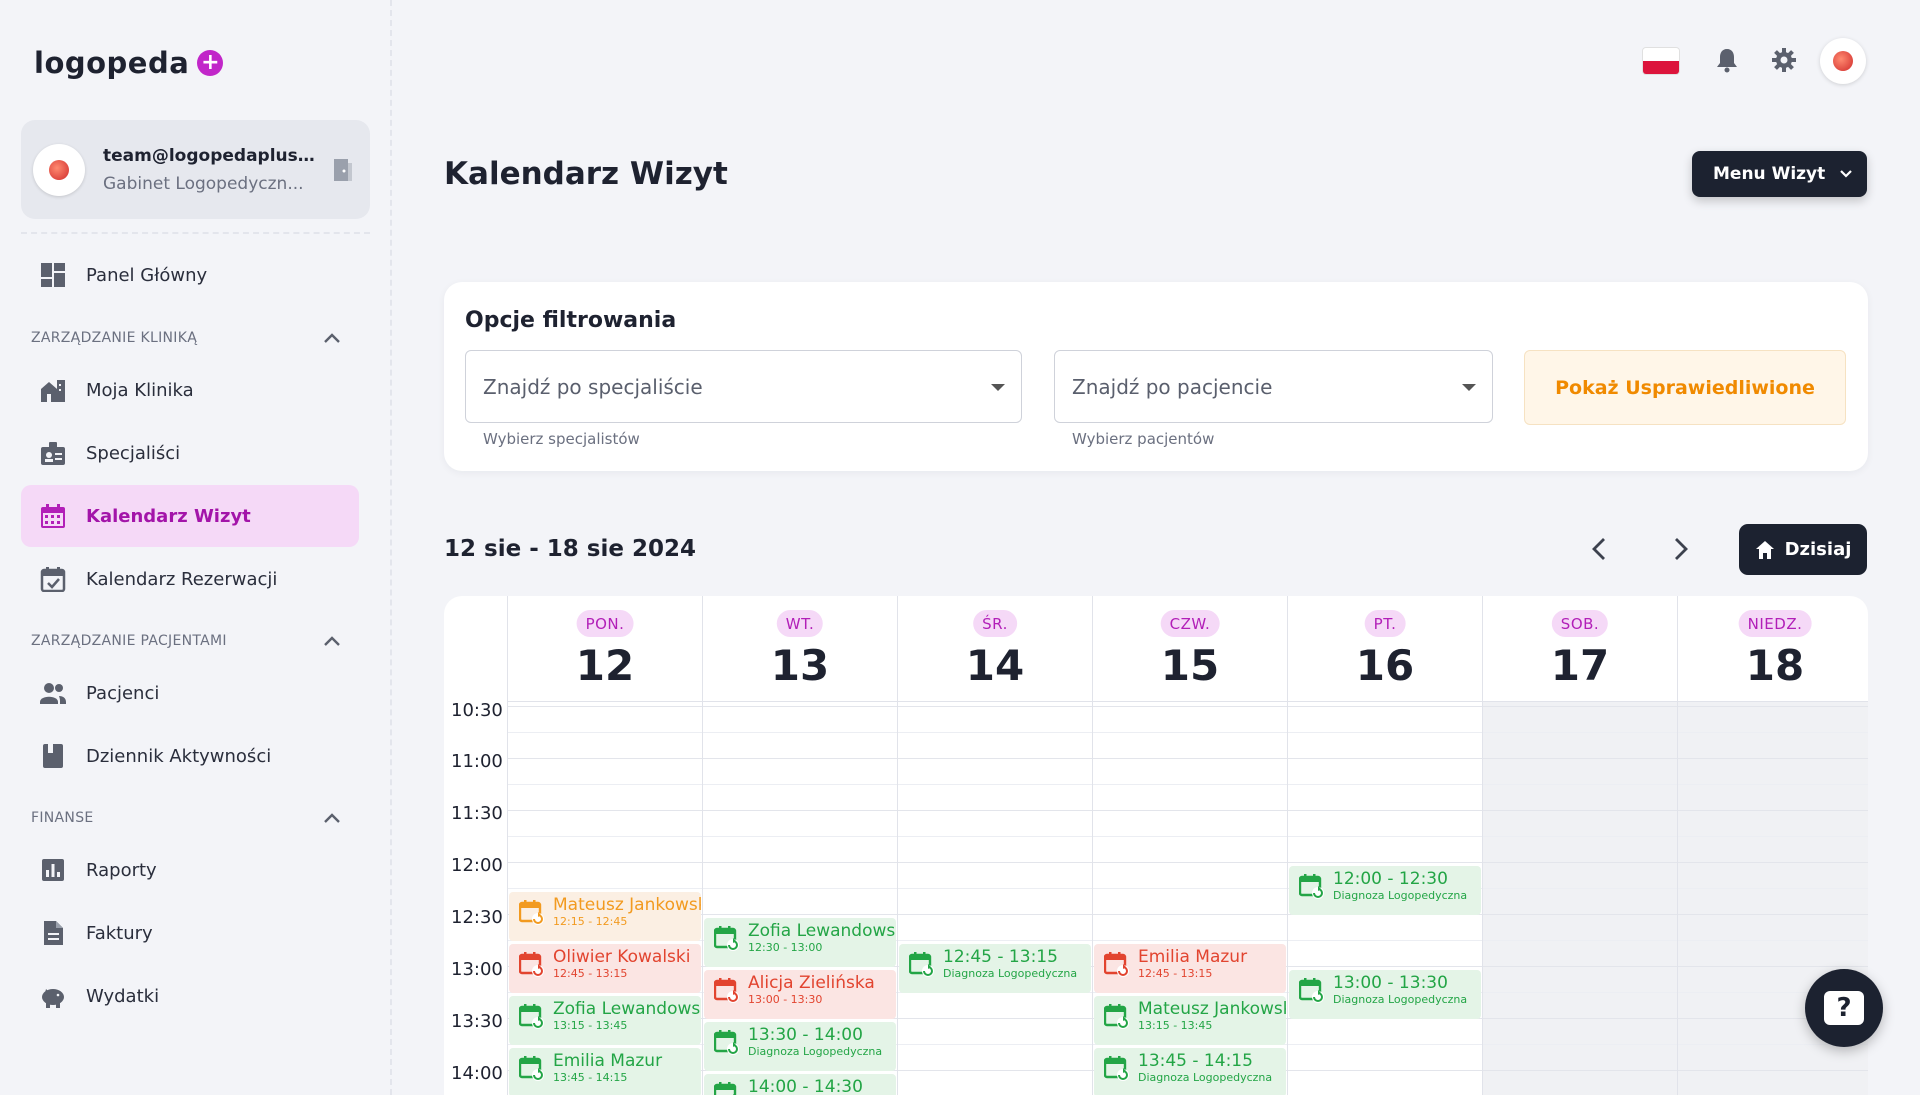  What do you see at coordinates (743, 386) in the screenshot?
I see `specialist-select: Znajdź po specjaliście` at bounding box center [743, 386].